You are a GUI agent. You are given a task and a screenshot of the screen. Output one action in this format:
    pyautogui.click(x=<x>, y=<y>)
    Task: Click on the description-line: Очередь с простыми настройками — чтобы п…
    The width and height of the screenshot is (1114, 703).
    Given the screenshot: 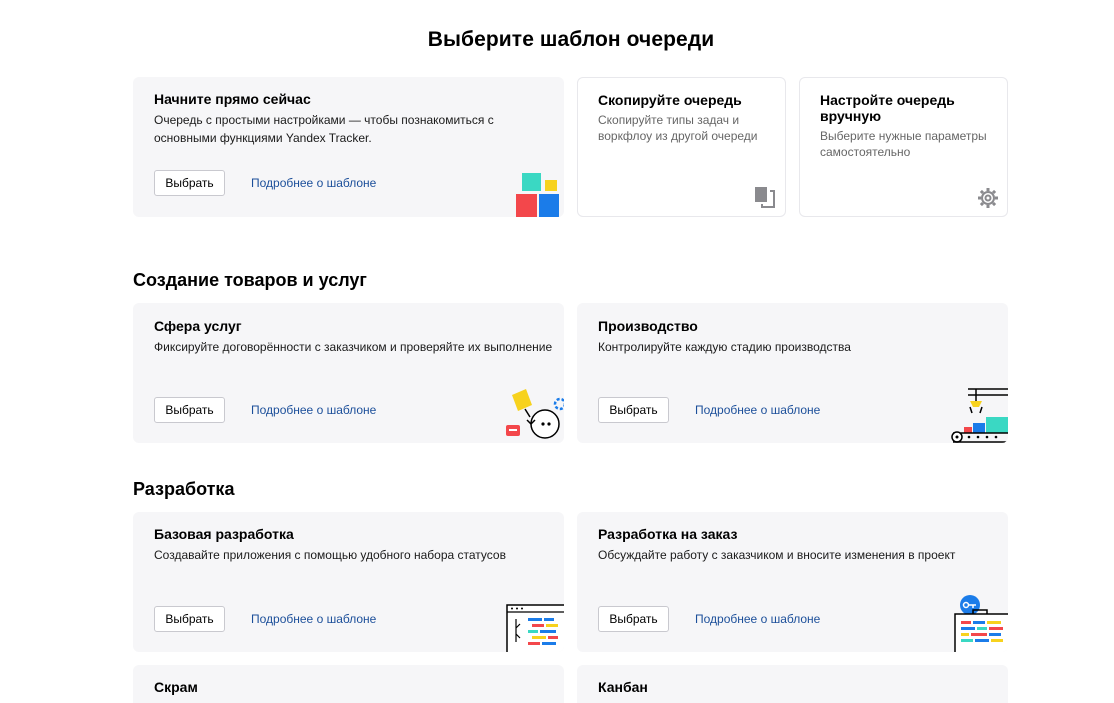 What is the action you would take?
    pyautogui.click(x=324, y=120)
    